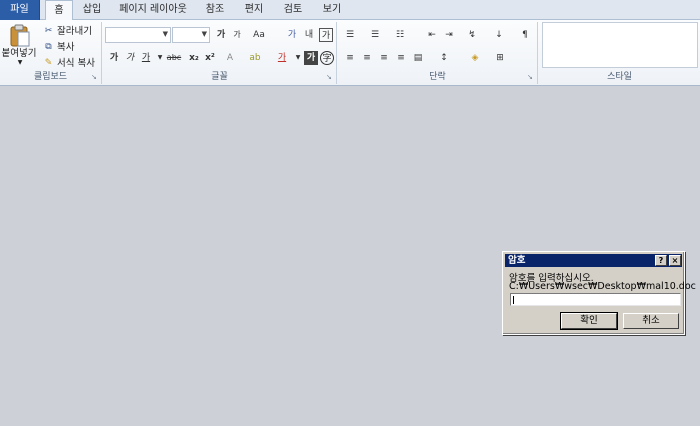 This screenshot has width=700, height=426. Describe the element at coordinates (153, 10) in the screenshot. I see `tab-page-layout: 페이지 레이아웃` at that location.